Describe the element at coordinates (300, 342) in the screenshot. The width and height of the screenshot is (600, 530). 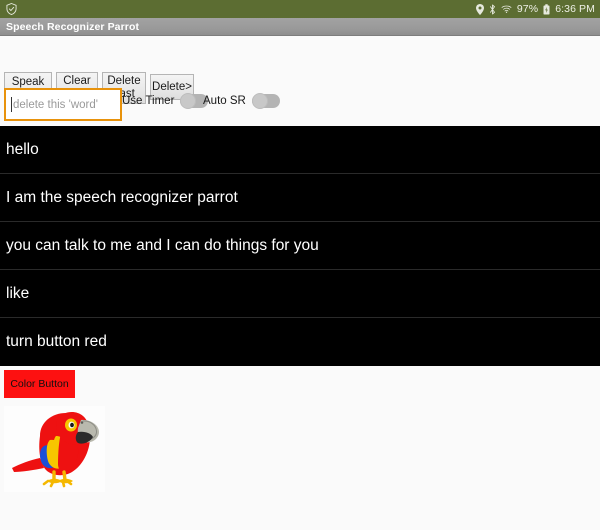
I see `list-item: turn button red` at that location.